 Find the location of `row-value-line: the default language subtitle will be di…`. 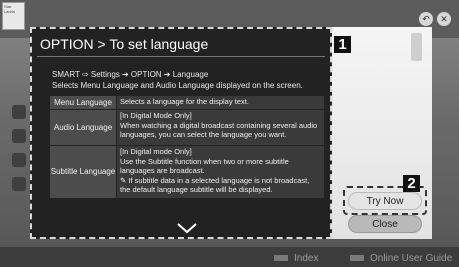

row-value-line: the default language subtitle will be di… is located at coordinates (196, 189).